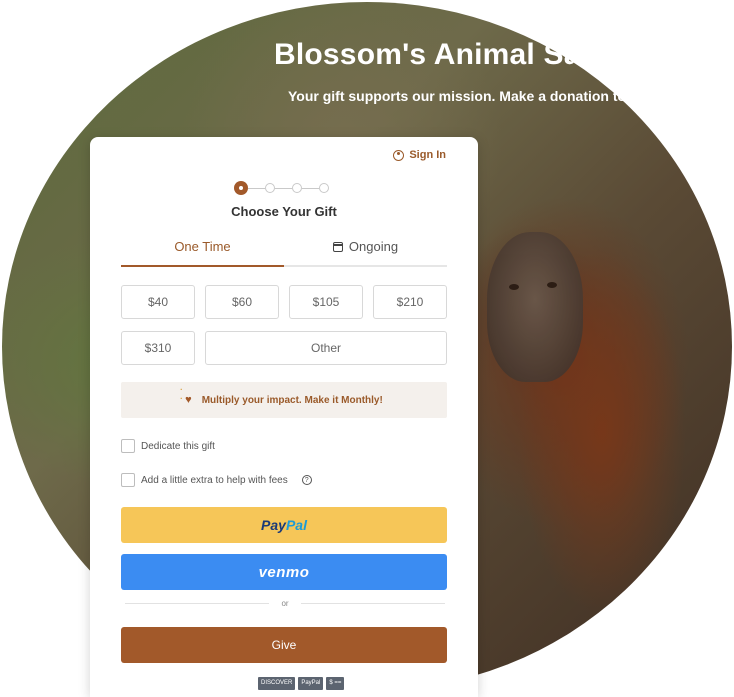 The width and height of the screenshot is (734, 697). I want to click on orangutan-face, so click(535, 307).